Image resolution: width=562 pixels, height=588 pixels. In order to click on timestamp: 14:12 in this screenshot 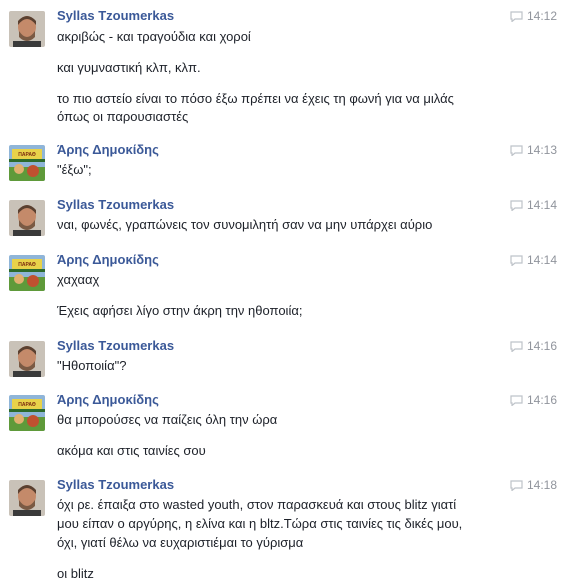, I will do `click(533, 16)`.